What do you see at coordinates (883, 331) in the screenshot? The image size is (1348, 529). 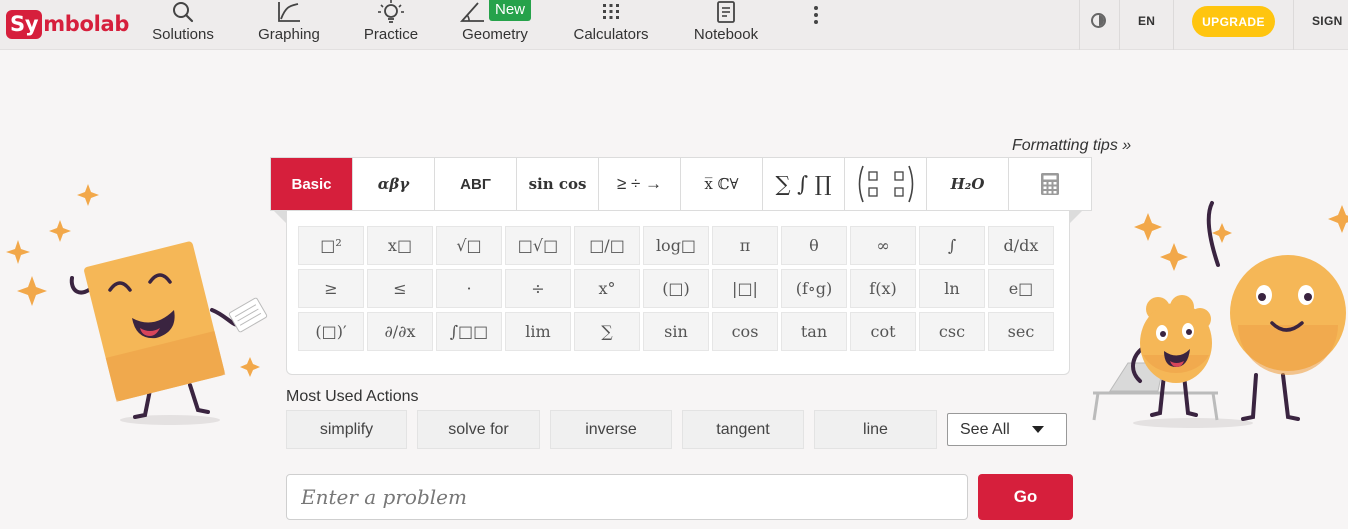 I see `key-cot: cot` at bounding box center [883, 331].